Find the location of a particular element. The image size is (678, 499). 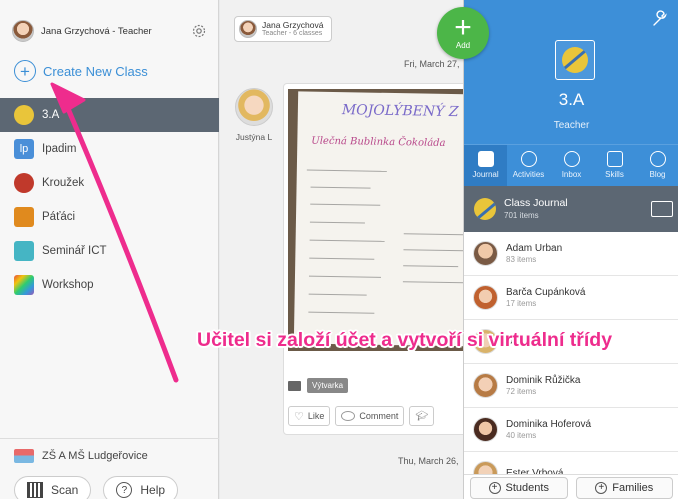

families-button: + Families is located at coordinates (624, 488).